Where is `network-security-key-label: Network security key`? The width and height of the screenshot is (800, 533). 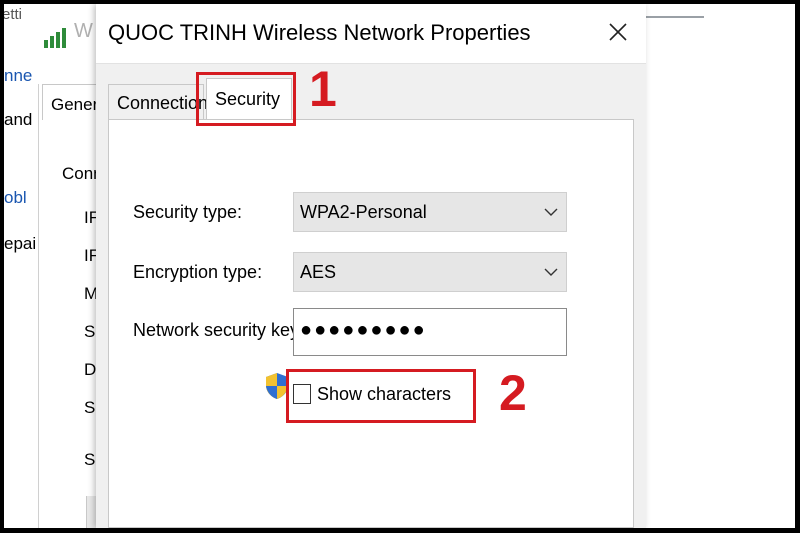
network-security-key-label: Network security key is located at coordinates (216, 330).